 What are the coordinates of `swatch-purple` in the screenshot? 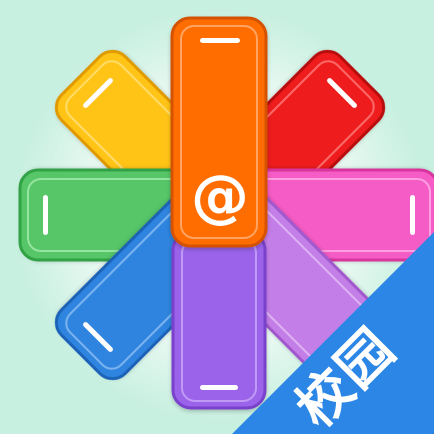 It's located at (219, 320).